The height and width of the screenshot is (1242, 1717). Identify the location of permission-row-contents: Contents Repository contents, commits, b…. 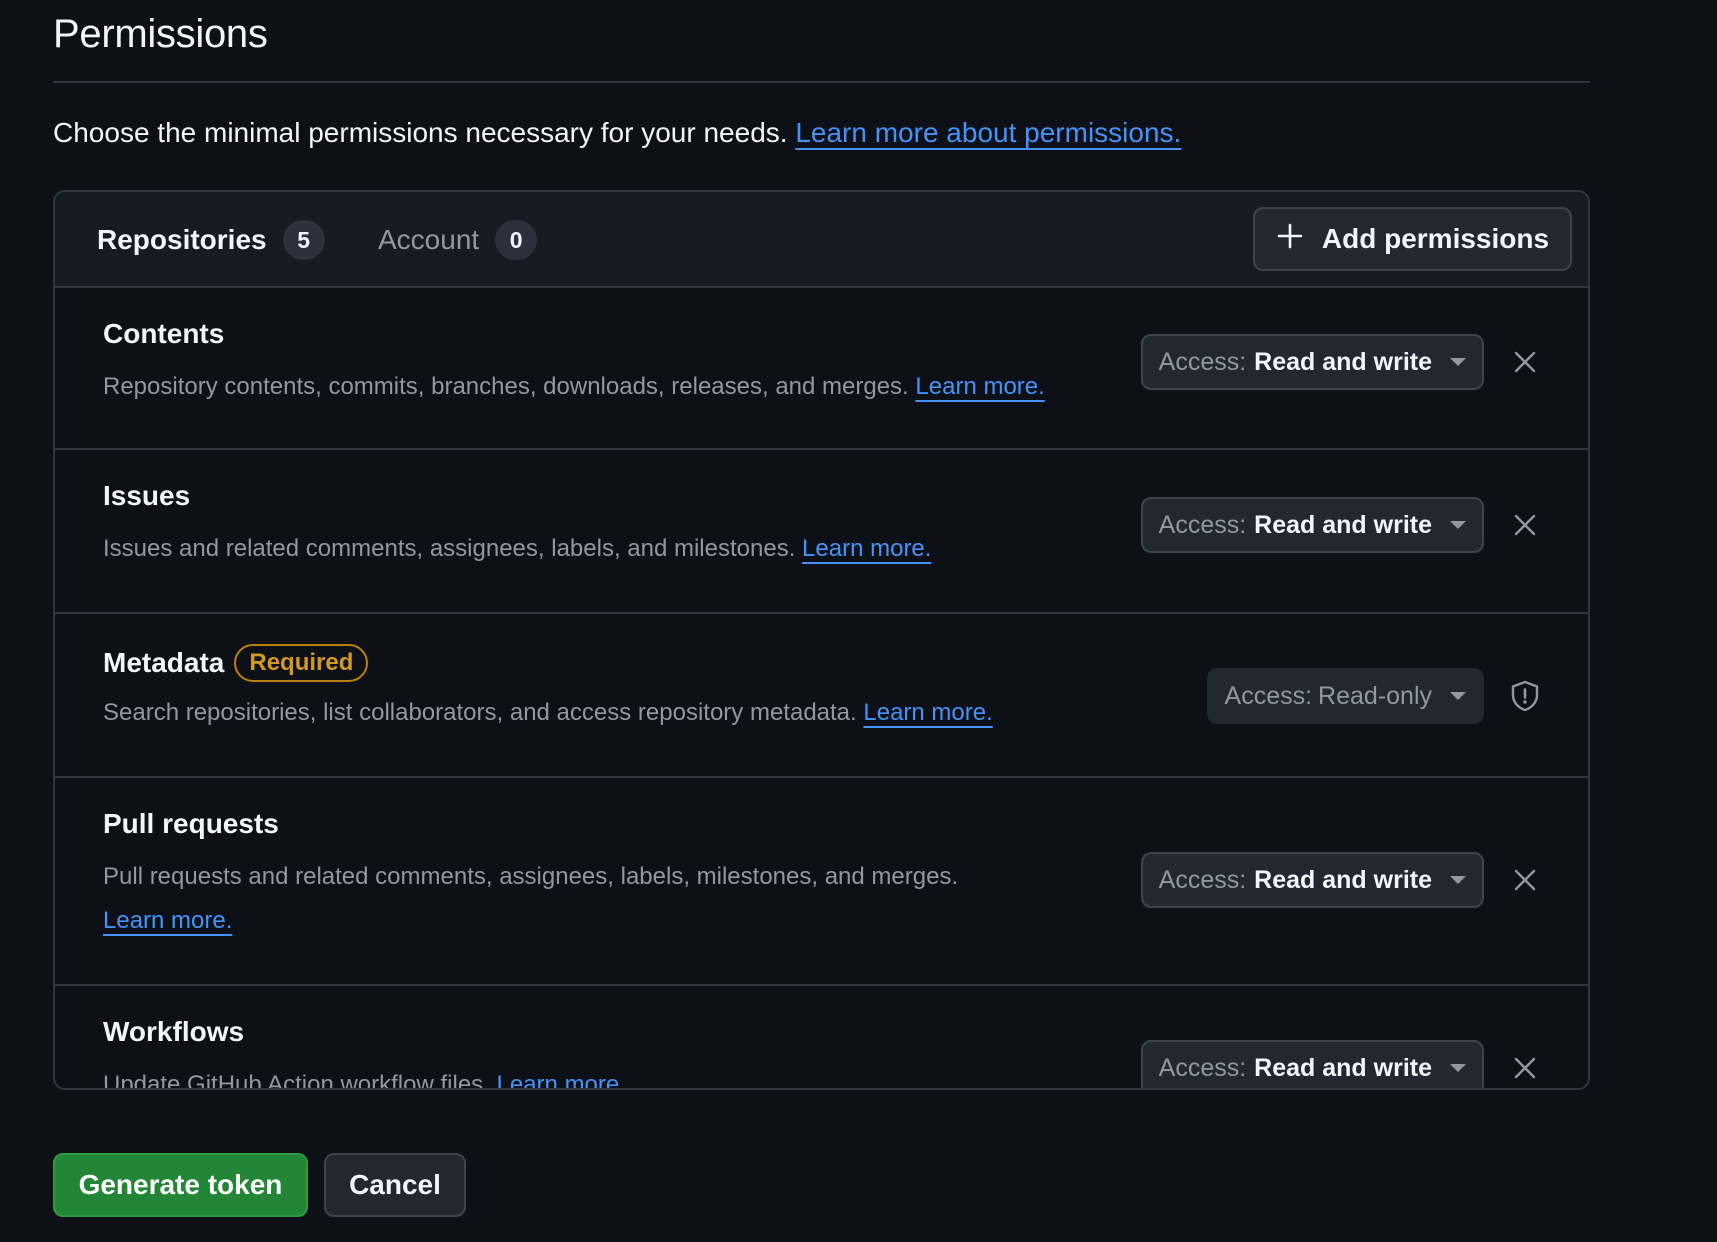
(821, 369).